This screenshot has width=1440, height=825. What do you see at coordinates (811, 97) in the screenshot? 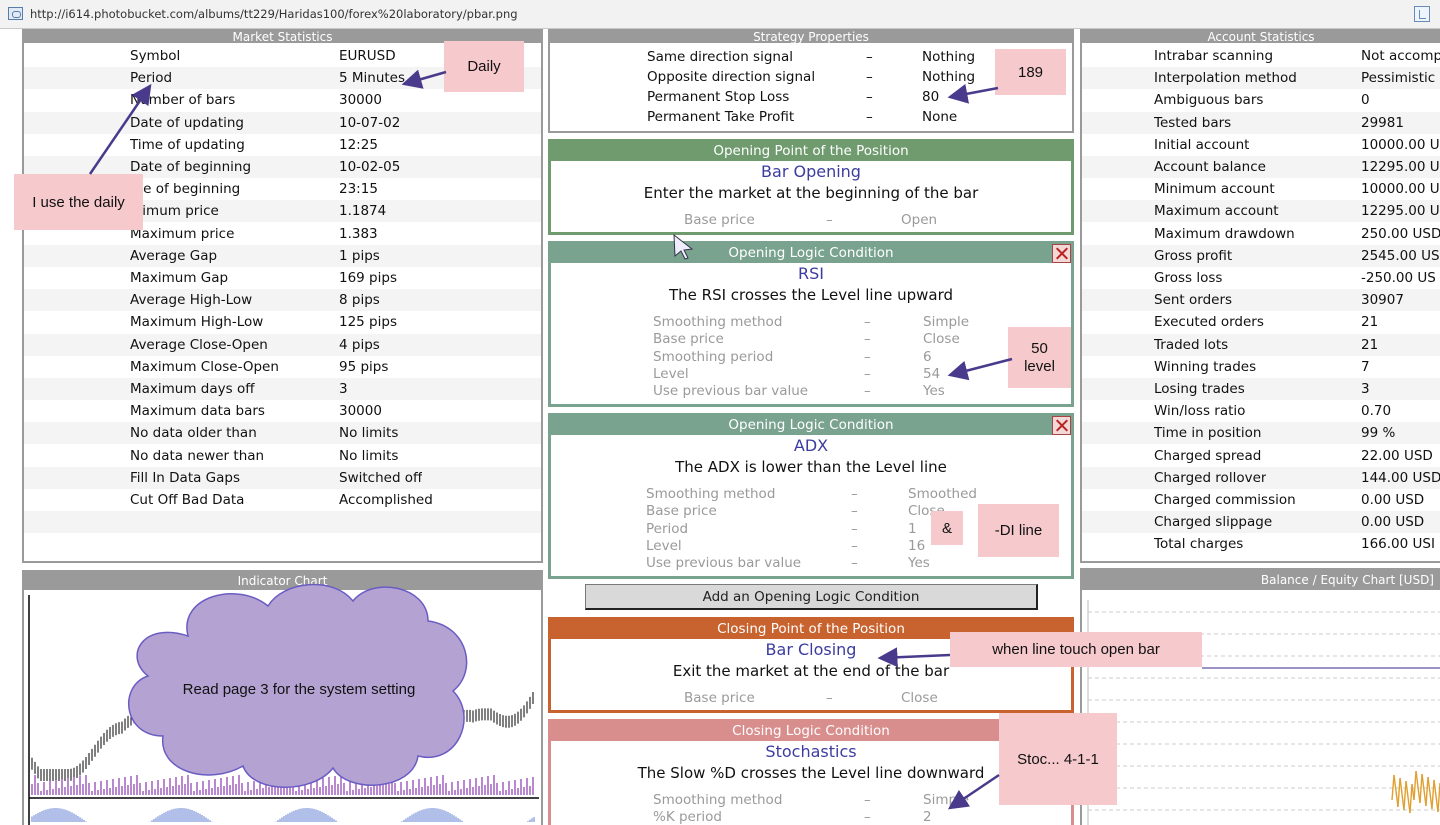
I see `table-row: Permanent Stop Loss – 80` at bounding box center [811, 97].